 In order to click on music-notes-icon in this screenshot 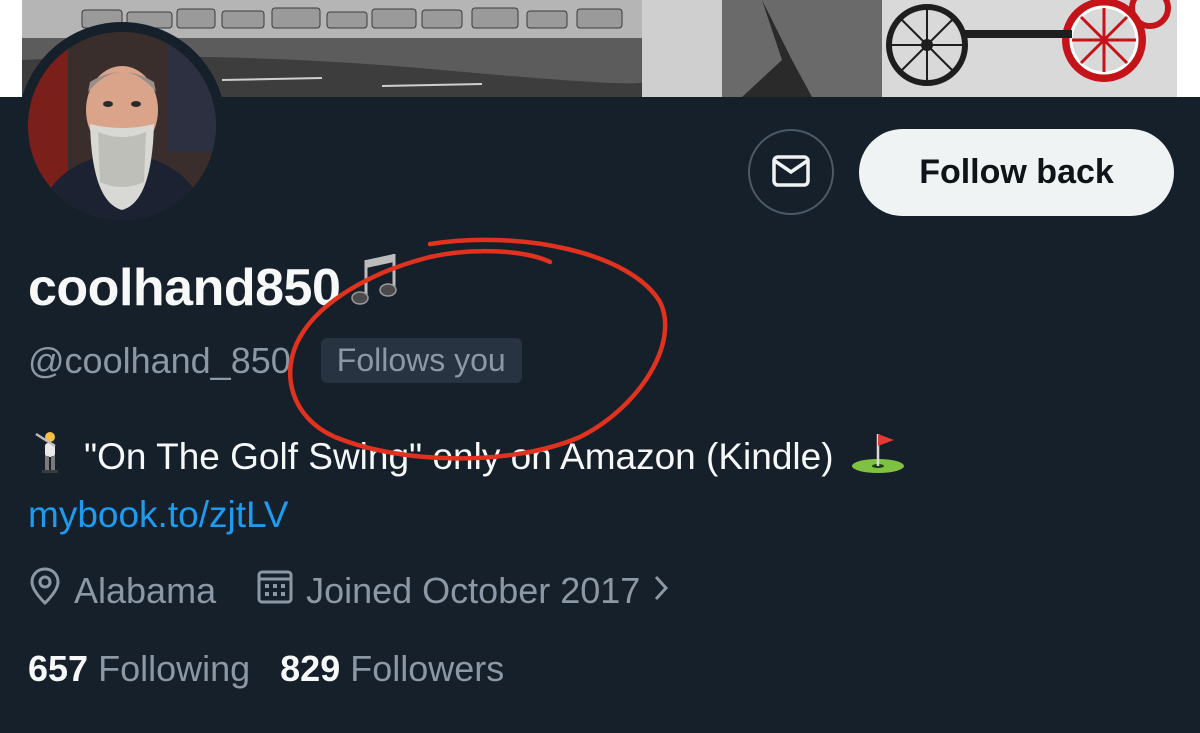, I will do `click(379, 287)`.